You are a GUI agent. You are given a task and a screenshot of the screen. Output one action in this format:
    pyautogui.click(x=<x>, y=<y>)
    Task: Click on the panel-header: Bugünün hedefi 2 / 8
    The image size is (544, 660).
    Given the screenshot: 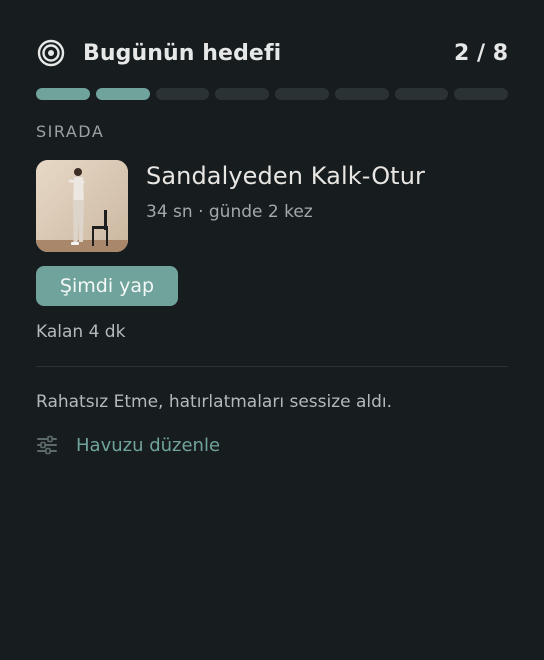 What is the action you would take?
    pyautogui.click(x=272, y=53)
    